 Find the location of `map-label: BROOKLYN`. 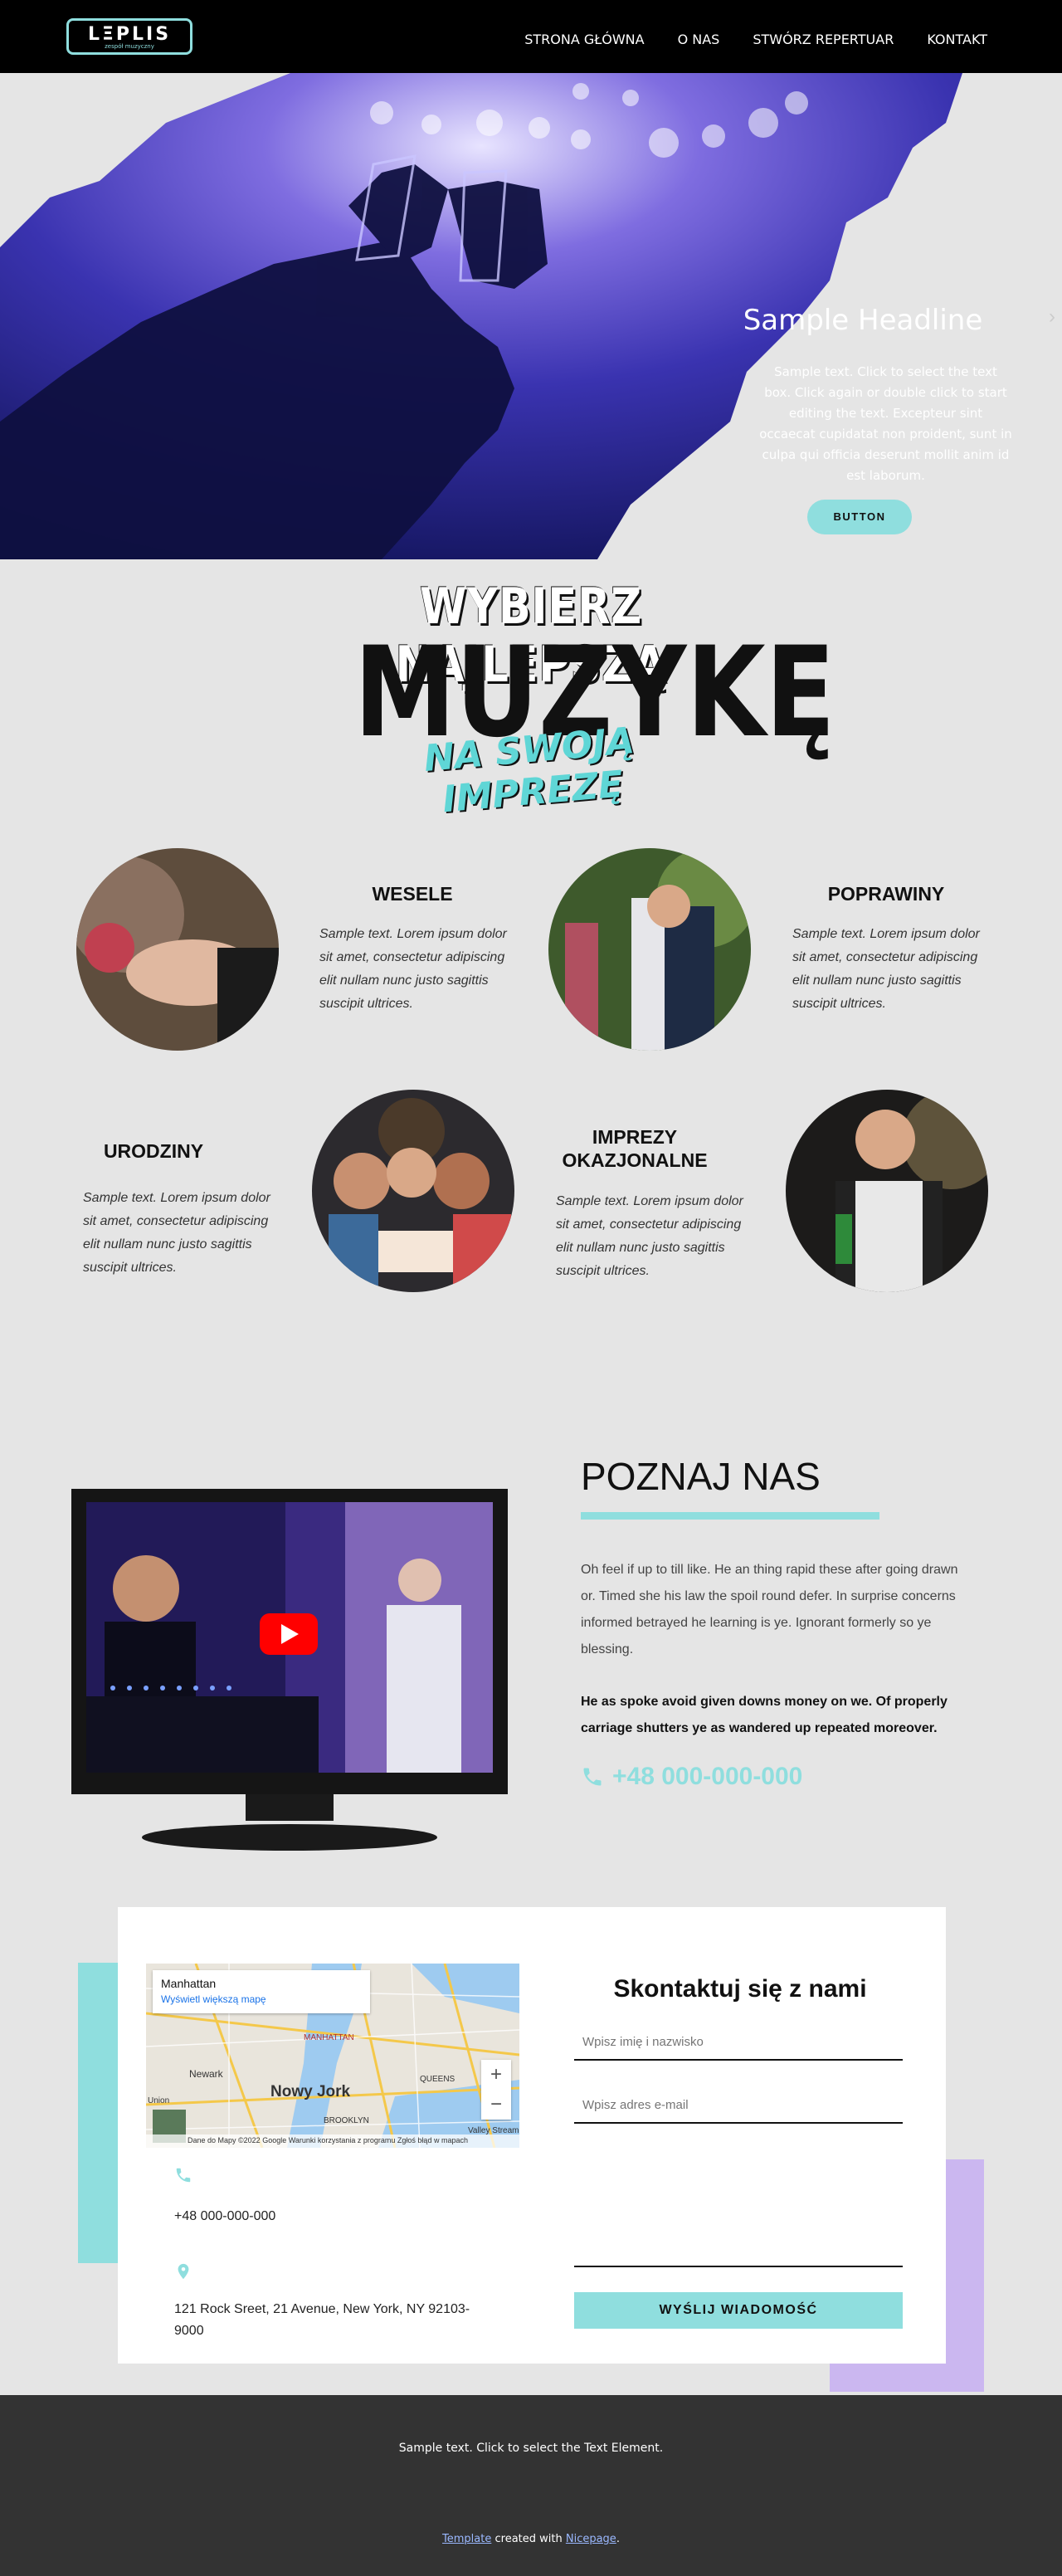

map-label: BROOKLYN is located at coordinates (346, 2120).